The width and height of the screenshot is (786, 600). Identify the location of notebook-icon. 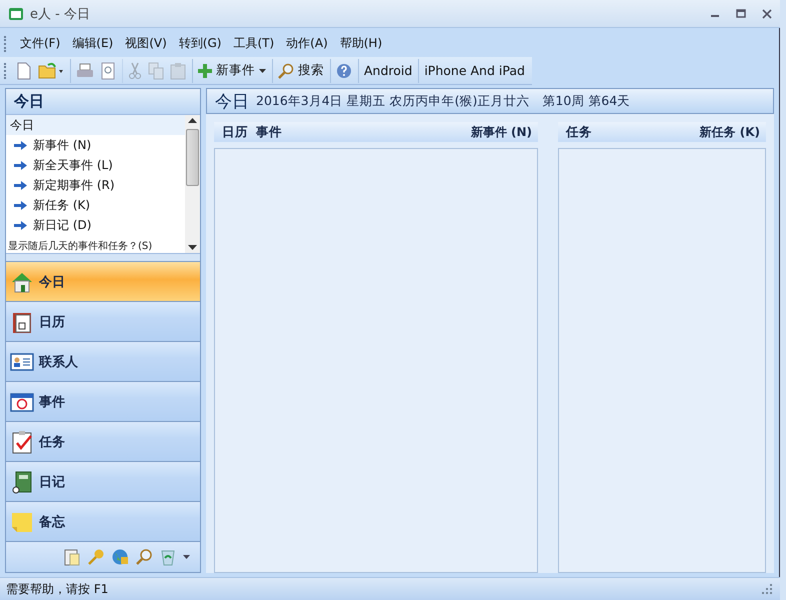
(22, 482).